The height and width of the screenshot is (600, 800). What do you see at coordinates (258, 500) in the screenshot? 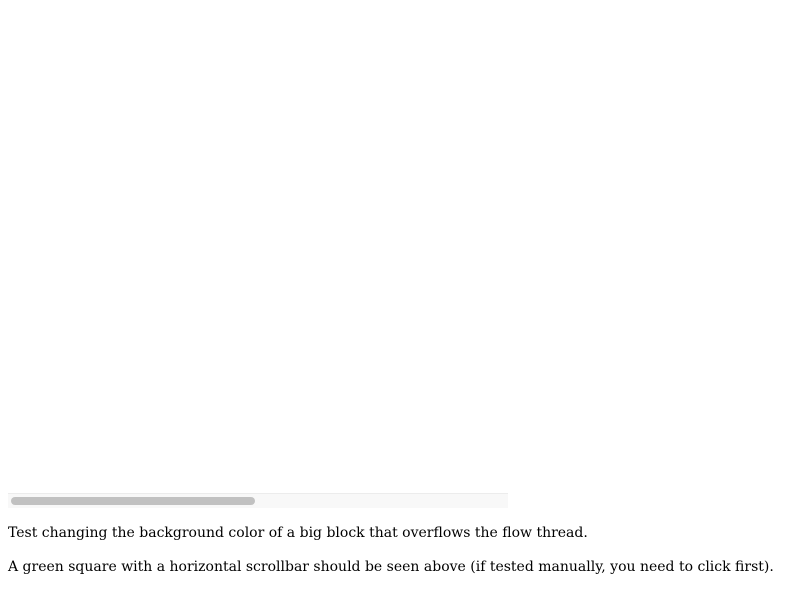
I see `horizontal-scrollbar` at bounding box center [258, 500].